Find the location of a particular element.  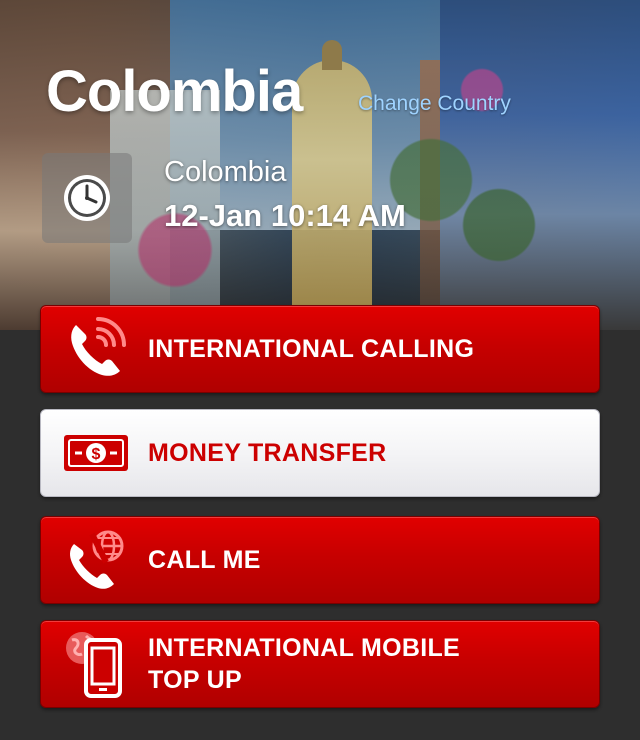

local-time-value: 12-Jan 10:14 AM is located at coordinates (285, 215).